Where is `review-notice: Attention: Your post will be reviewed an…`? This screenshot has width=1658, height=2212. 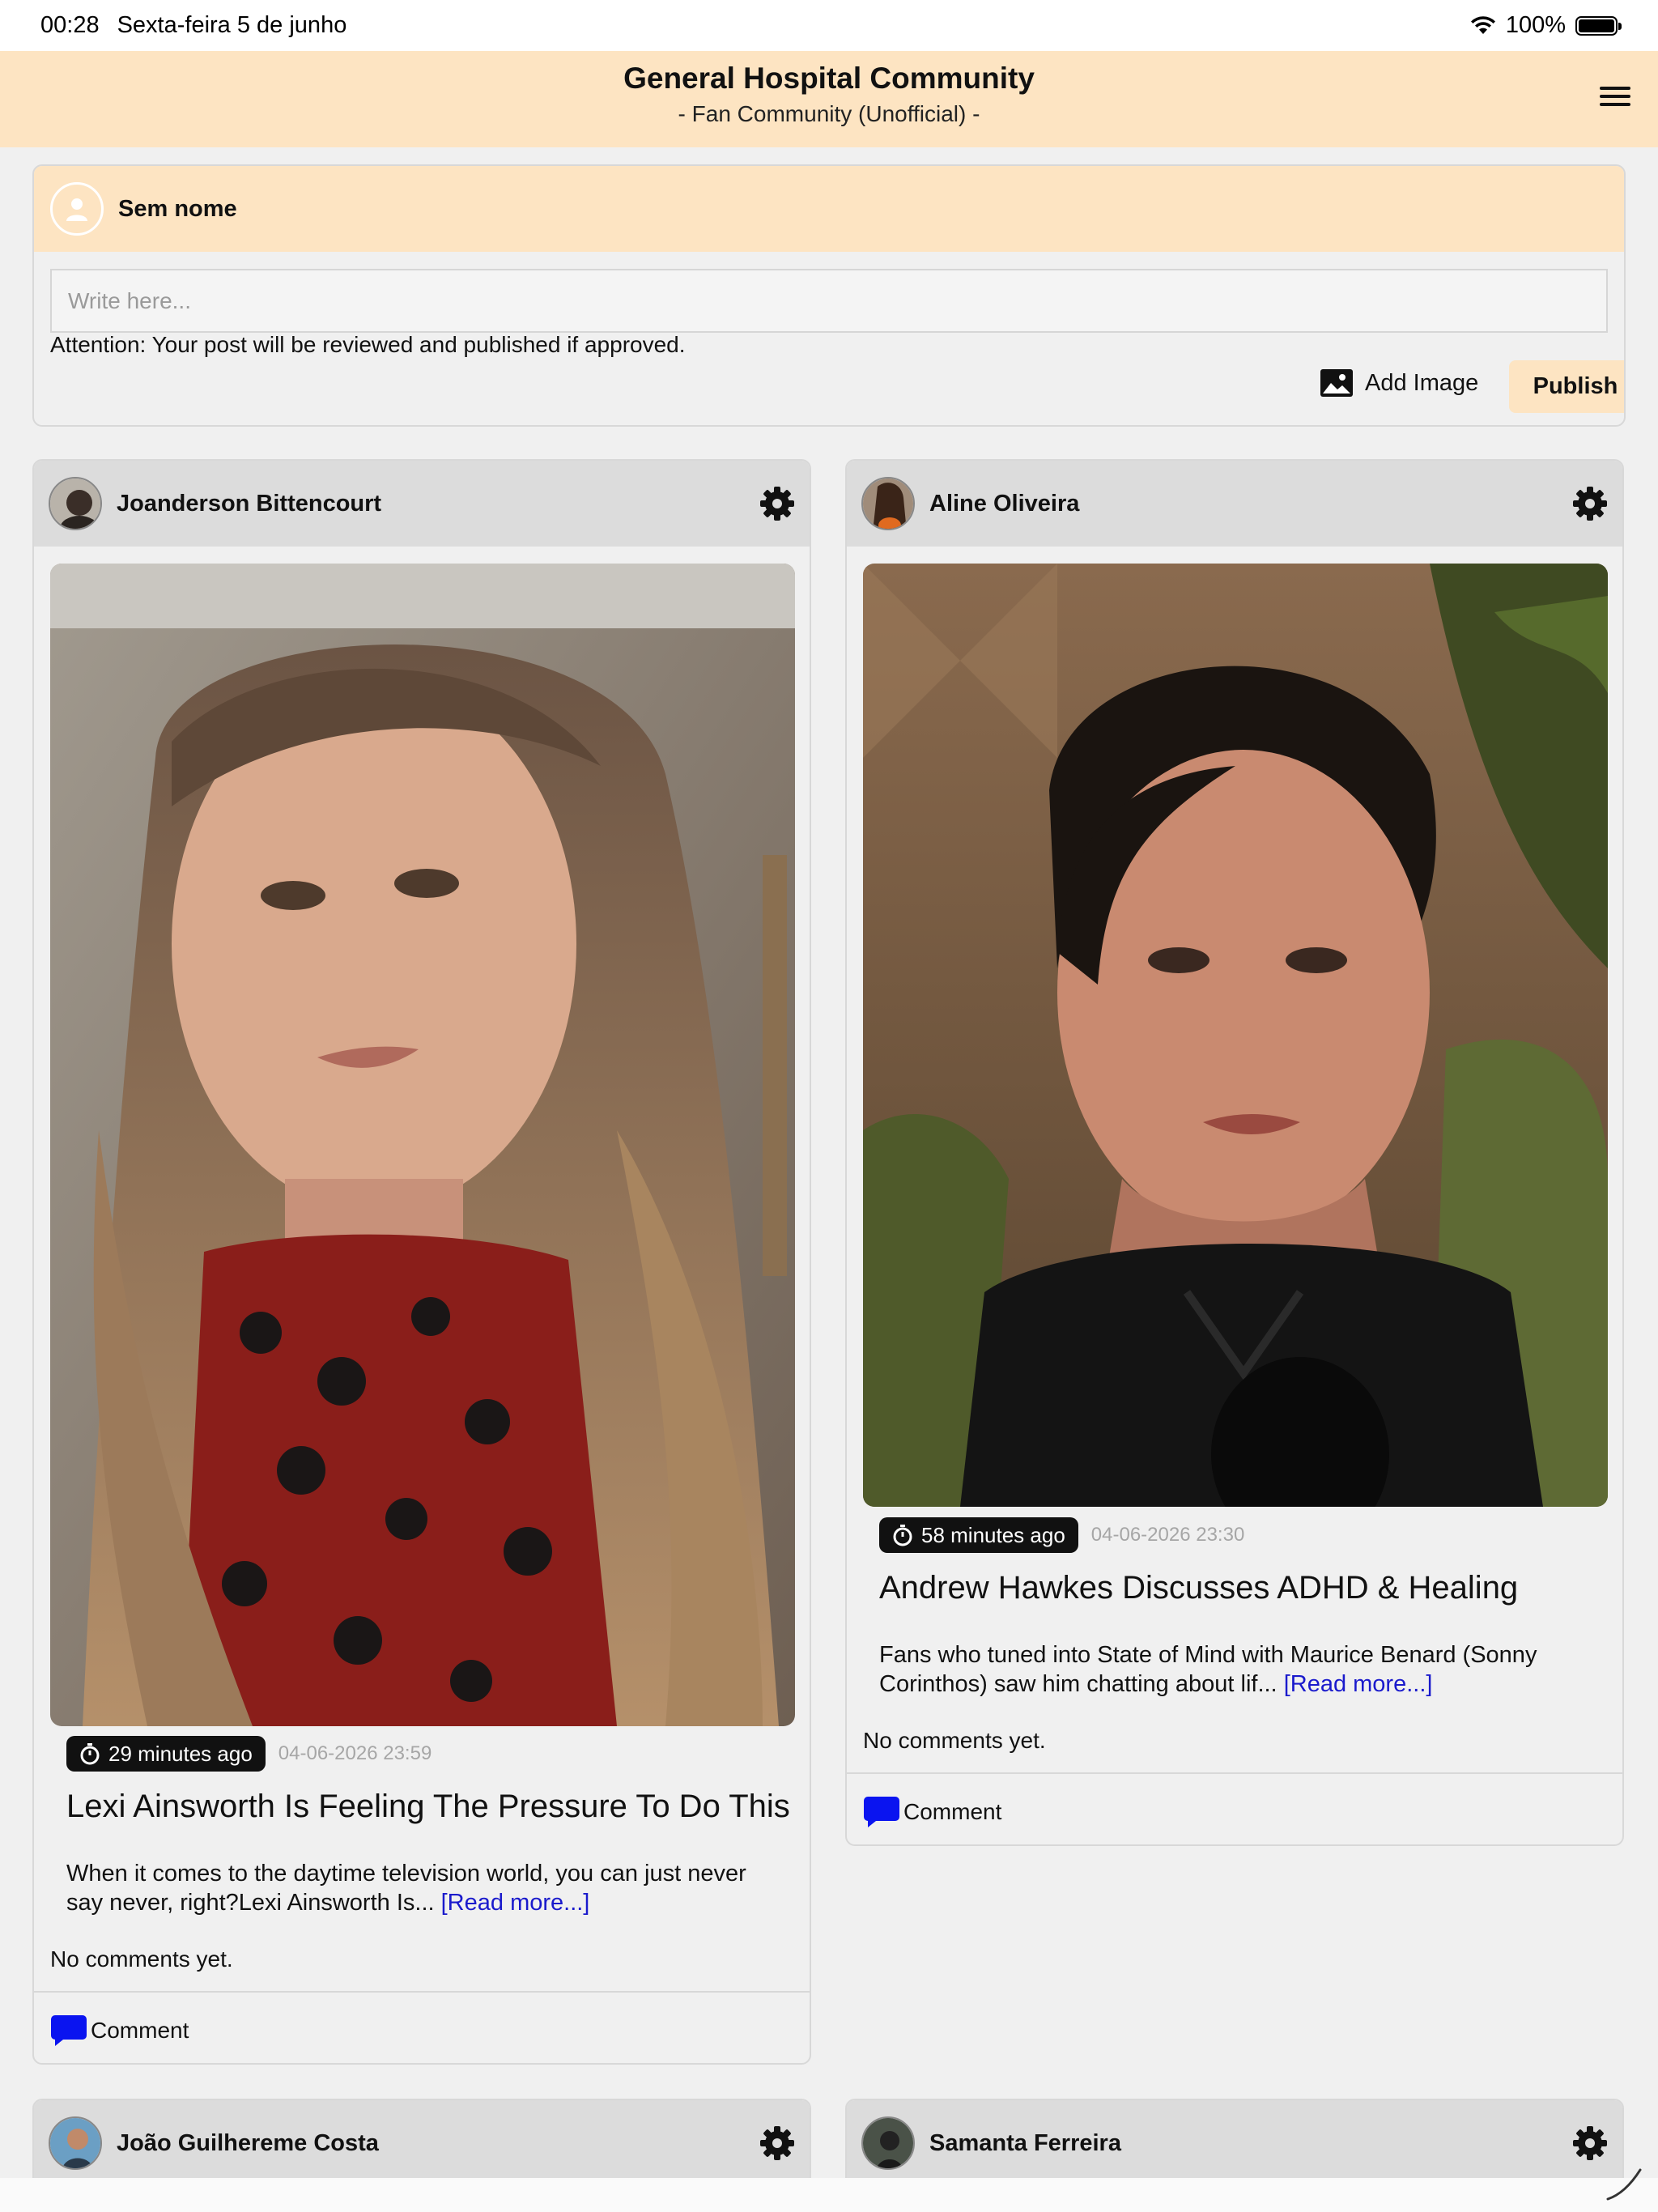 review-notice: Attention: Your post will be reviewed an… is located at coordinates (368, 345).